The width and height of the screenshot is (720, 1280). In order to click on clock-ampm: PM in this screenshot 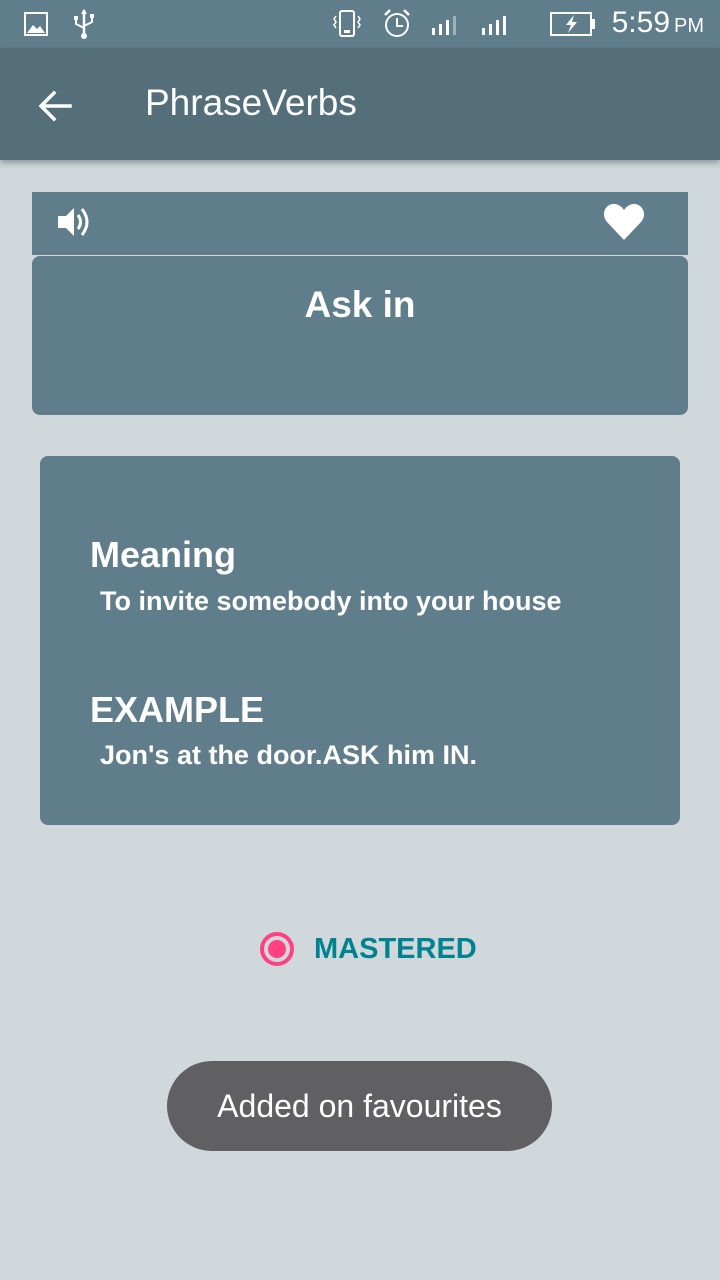, I will do `click(689, 26)`.